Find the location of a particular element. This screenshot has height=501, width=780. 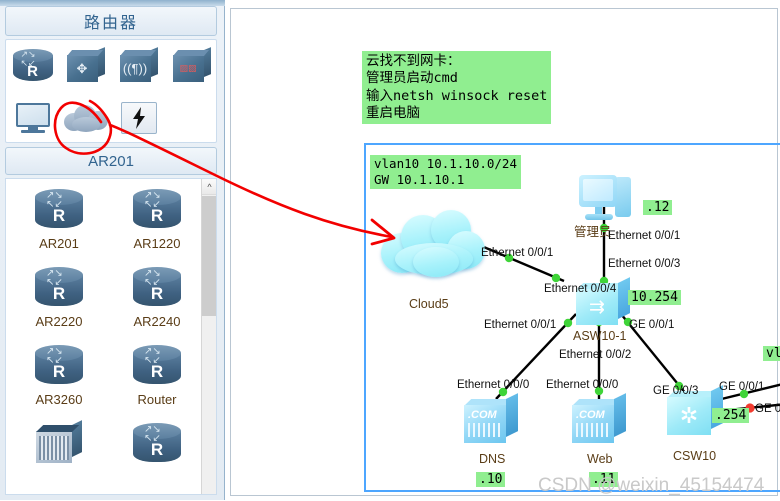

if-dns-eth0-0-0: Ethernet 0/0/0 is located at coordinates (493, 385).